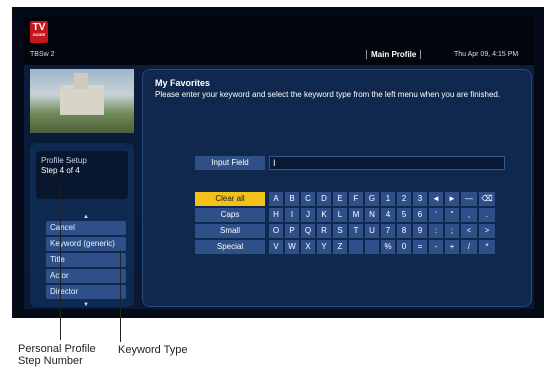 The height and width of the screenshot is (389, 557). What do you see at coordinates (120, 296) in the screenshot?
I see `callout-line-keyword` at bounding box center [120, 296].